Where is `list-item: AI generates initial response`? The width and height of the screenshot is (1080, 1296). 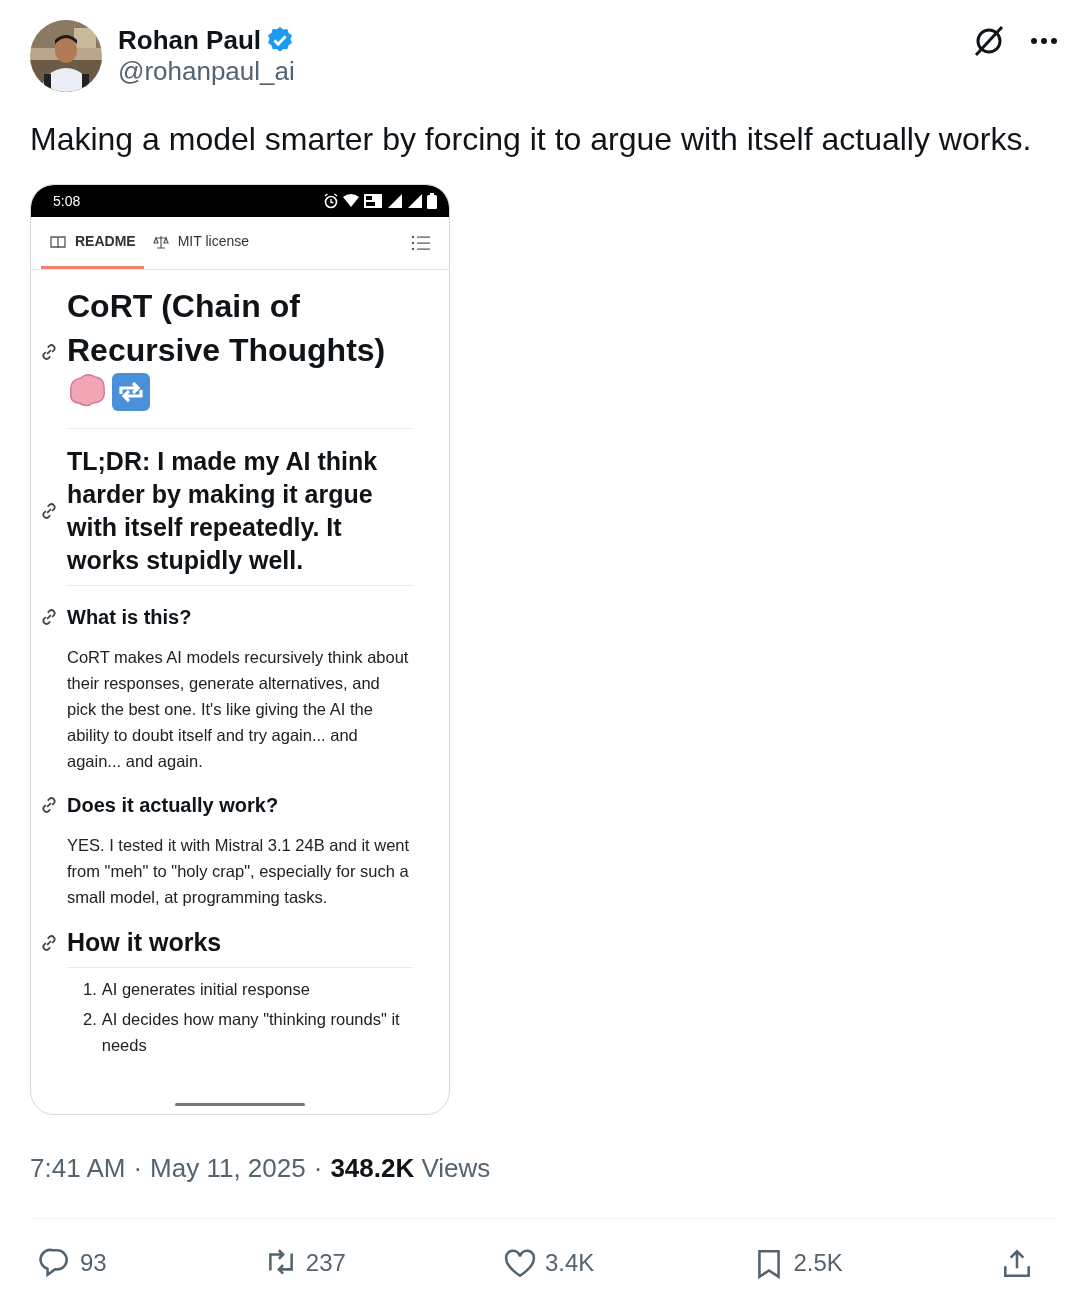 list-item: AI generates initial response is located at coordinates (205, 989).